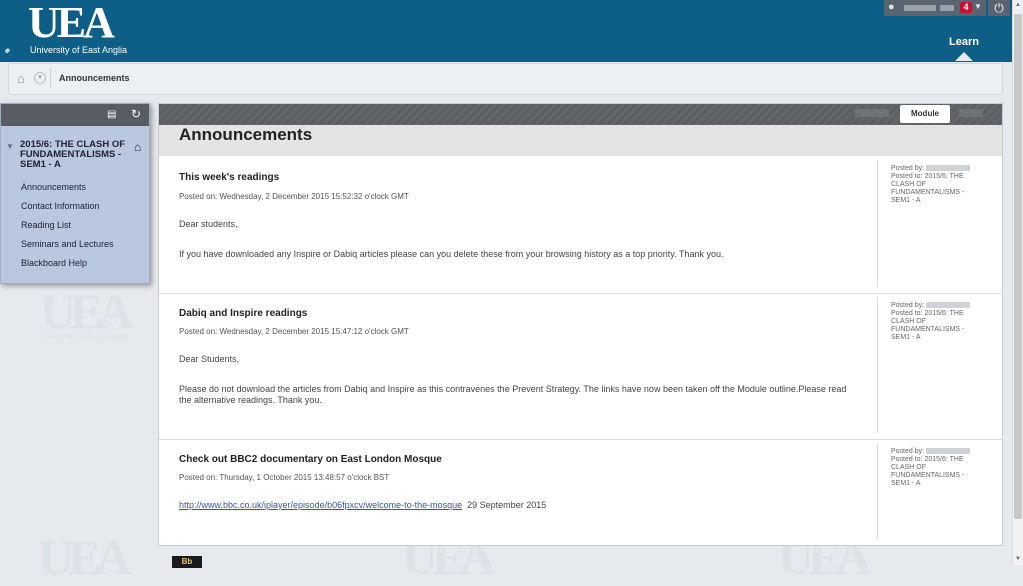  What do you see at coordinates (71, 23) in the screenshot?
I see `uea-logo: UEA` at bounding box center [71, 23].